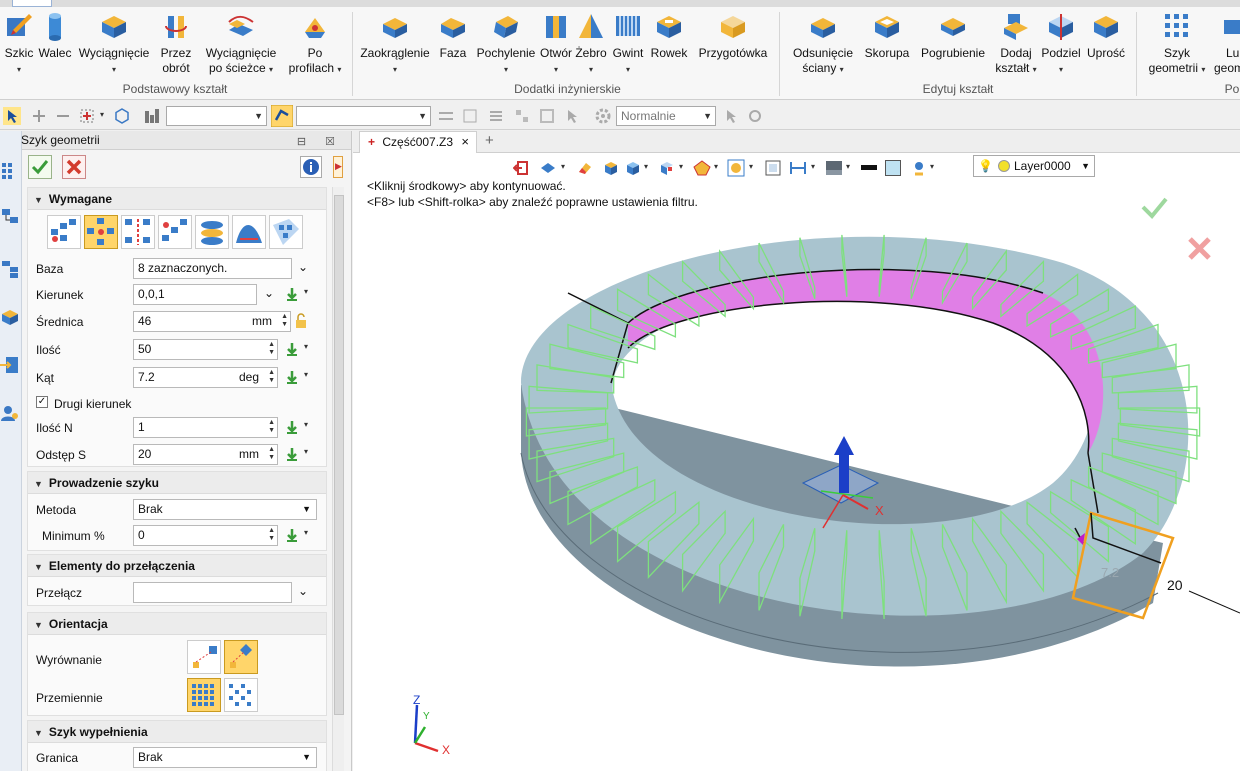 This screenshot has width=1240, height=771. I want to click on direction-field: 0,0,1, so click(195, 294).